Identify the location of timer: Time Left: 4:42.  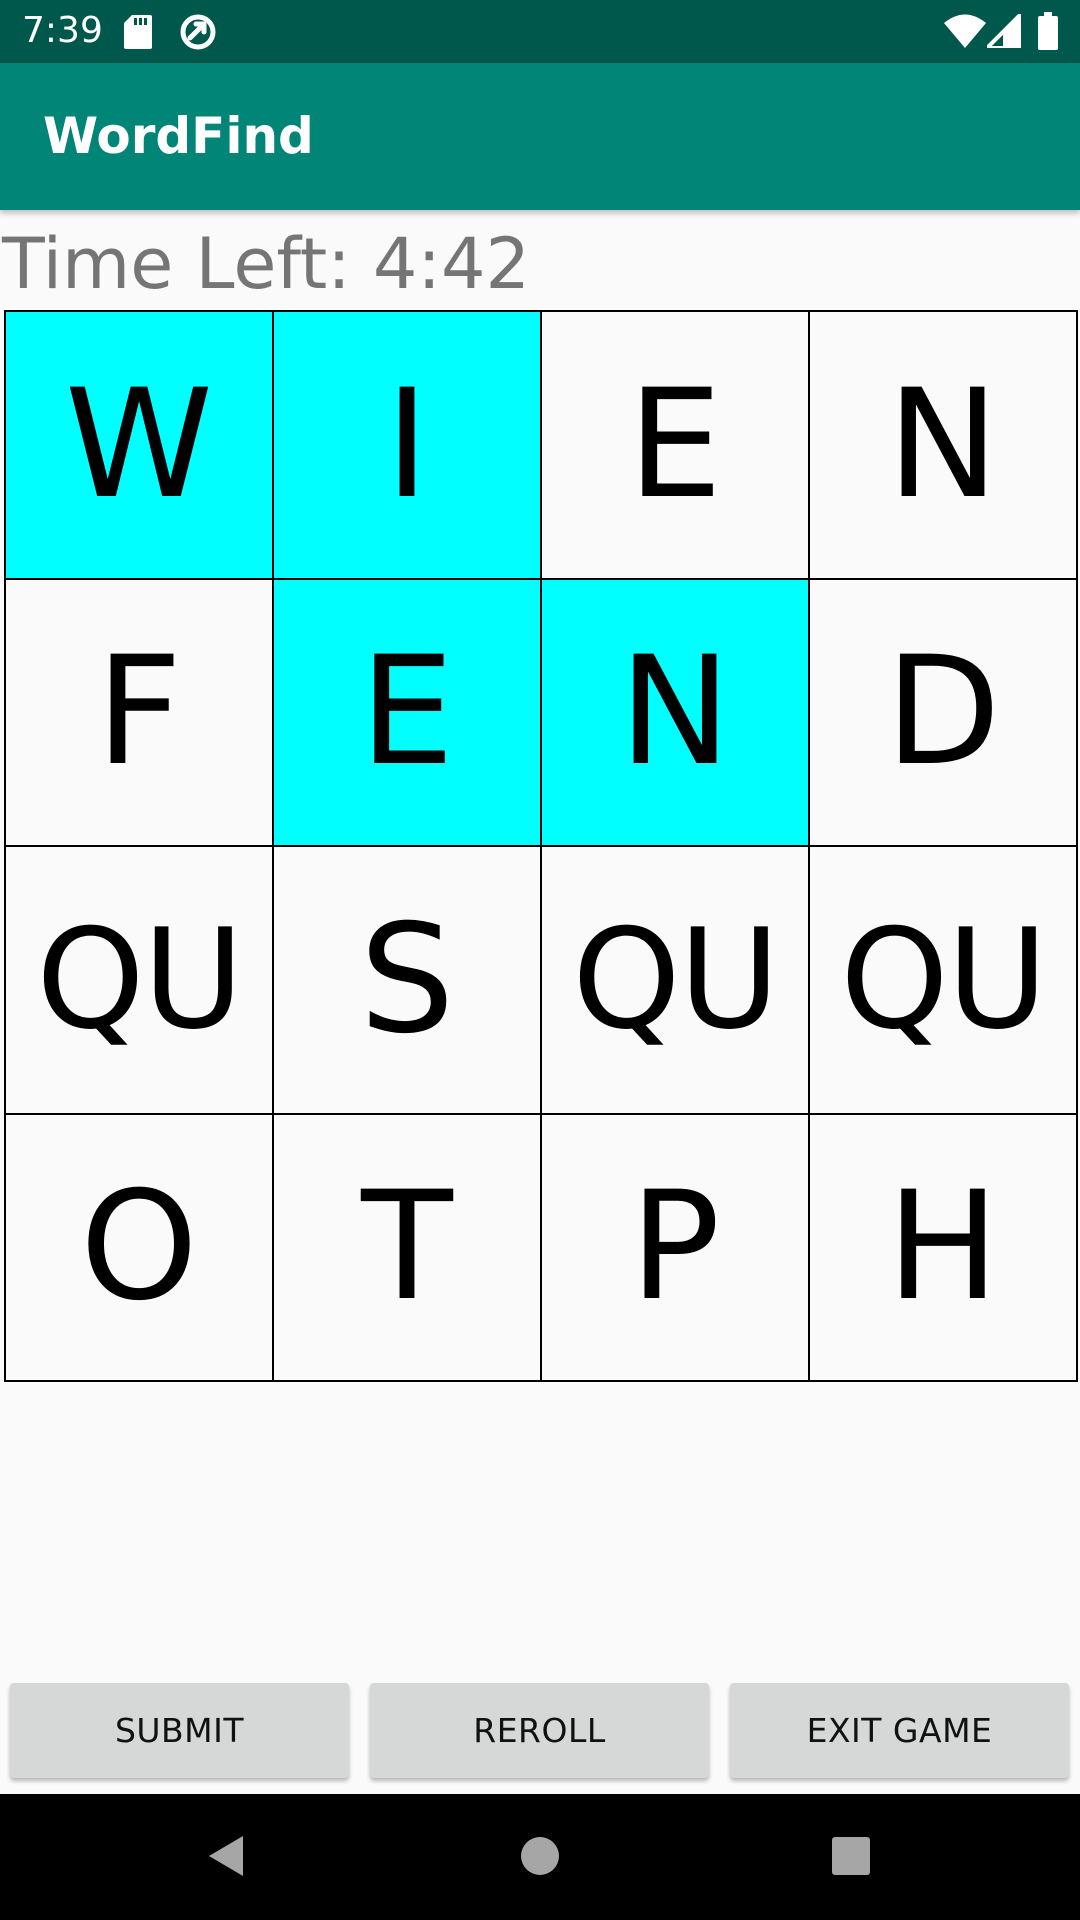
(266, 264).